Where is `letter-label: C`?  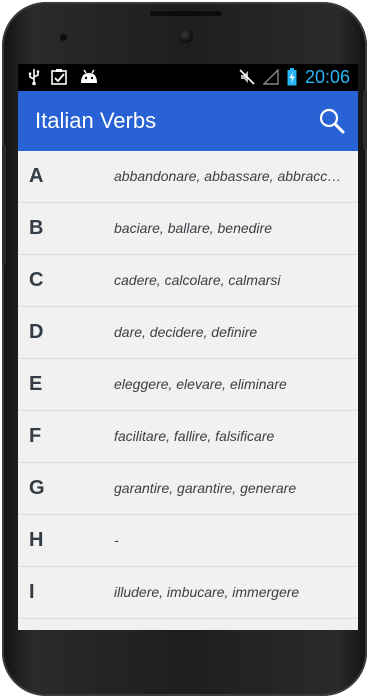 letter-label: C is located at coordinates (36, 280).